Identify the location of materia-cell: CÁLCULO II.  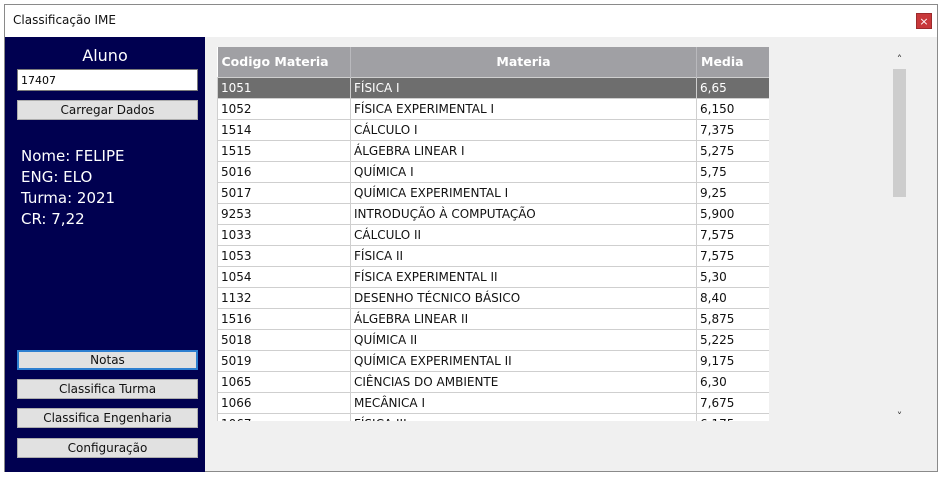
(523, 234).